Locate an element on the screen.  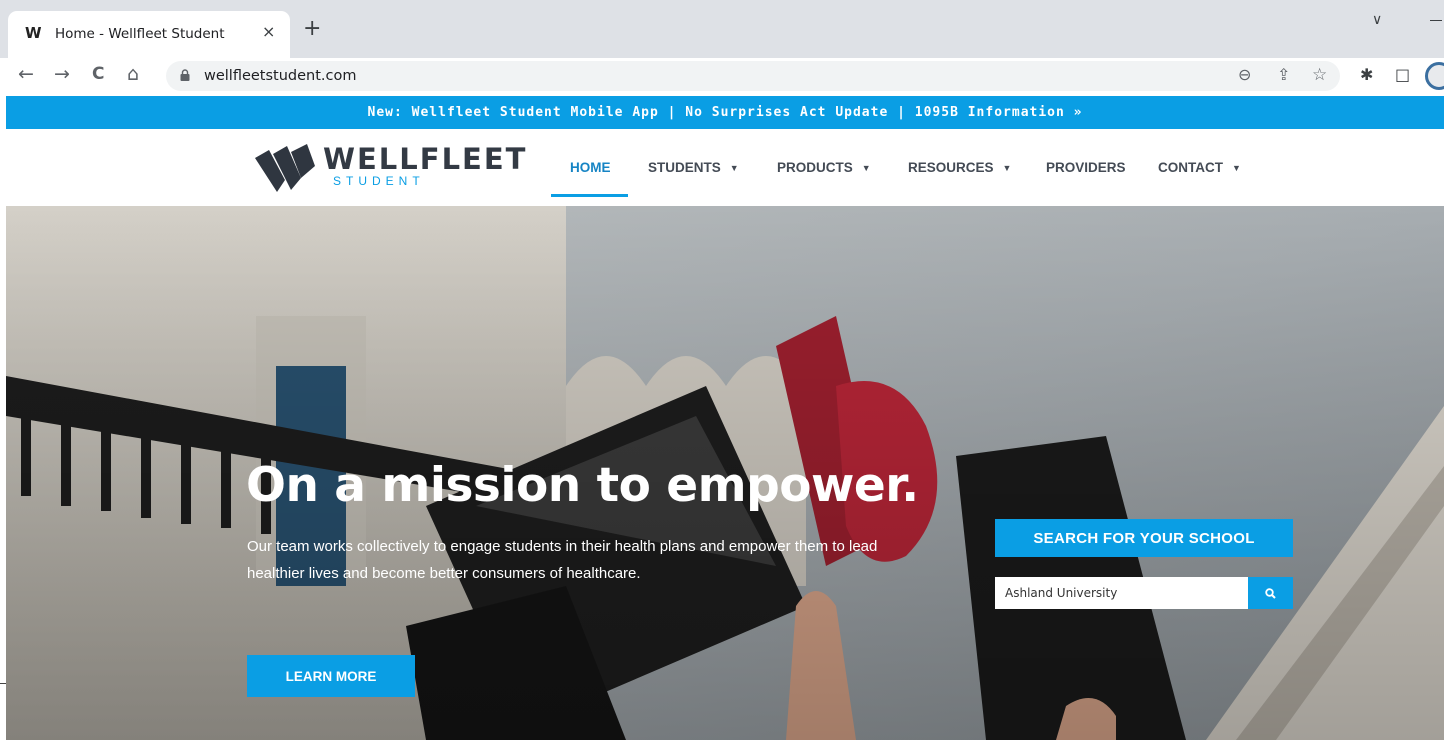
minimize-icon is located at coordinates (1436, 20).